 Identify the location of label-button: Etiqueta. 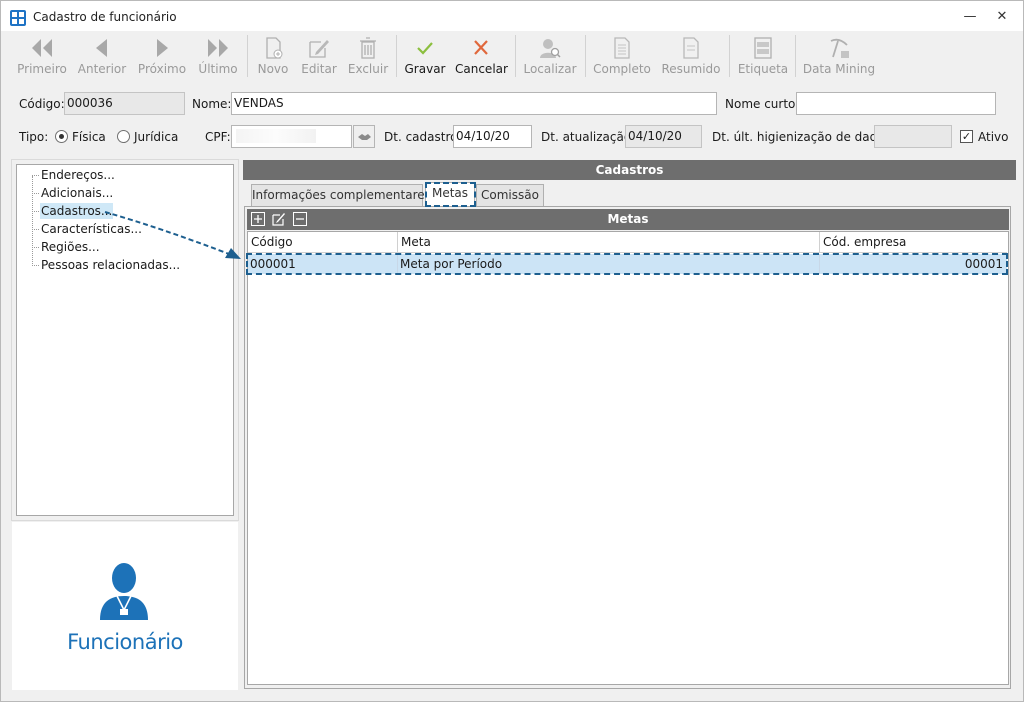
(763, 55).